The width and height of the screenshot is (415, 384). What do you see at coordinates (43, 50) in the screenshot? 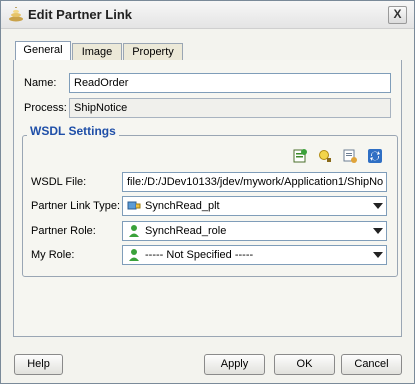
I see `tab-general: General` at bounding box center [43, 50].